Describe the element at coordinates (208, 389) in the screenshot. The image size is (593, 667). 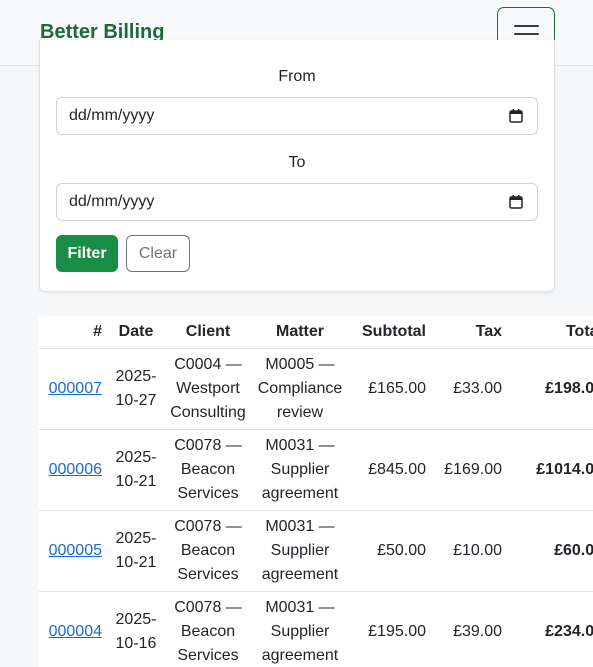
I see `invoice-client: C0004 — Westport Consulting` at that location.